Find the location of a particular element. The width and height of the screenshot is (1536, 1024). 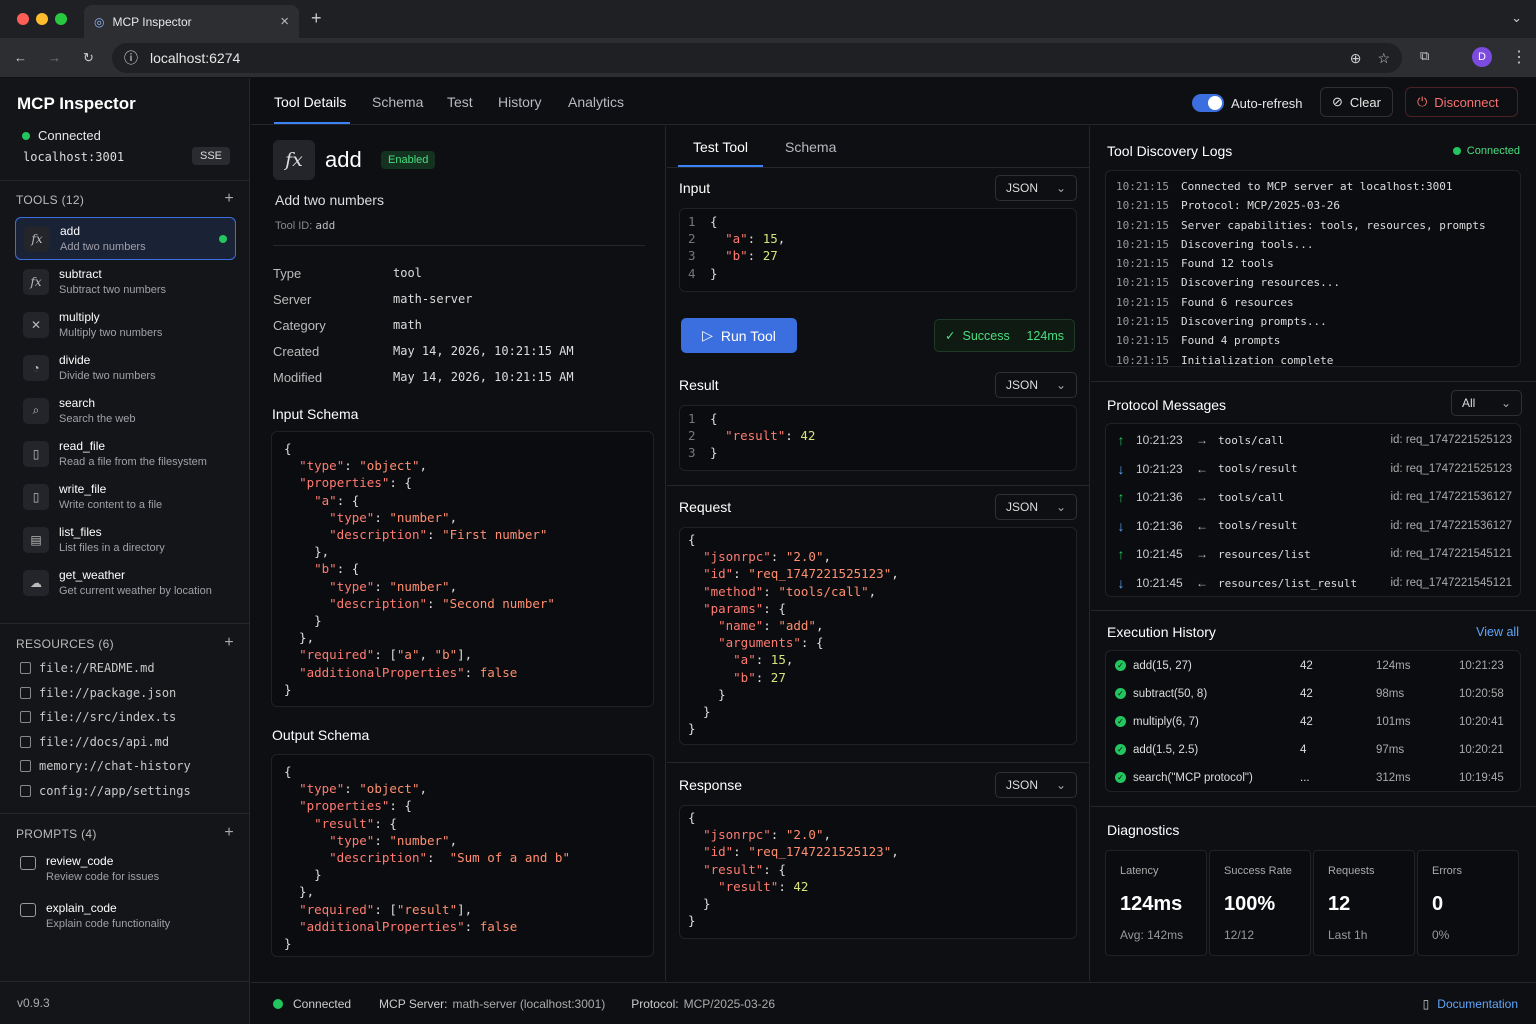

input-json-editor: 1{ 2 "a": 15, 3 "b": 27 4} is located at coordinates (878, 250).